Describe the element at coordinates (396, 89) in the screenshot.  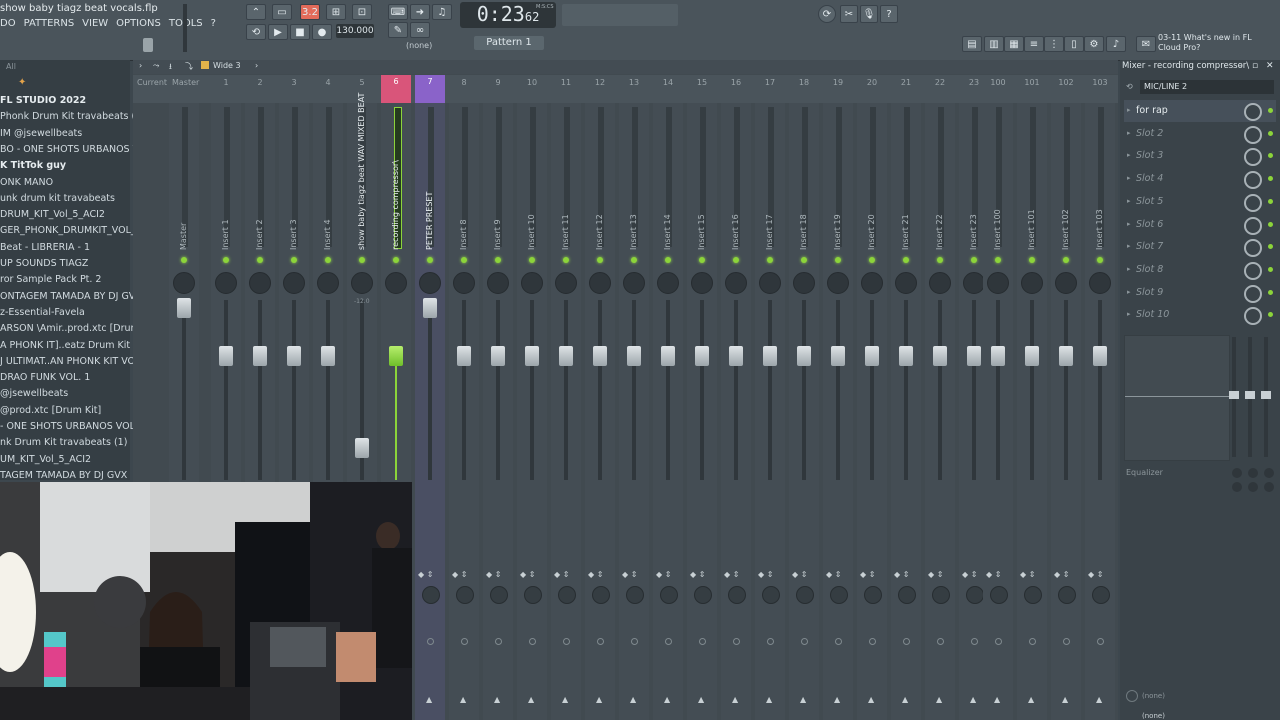
I see `column-number: 6` at that location.